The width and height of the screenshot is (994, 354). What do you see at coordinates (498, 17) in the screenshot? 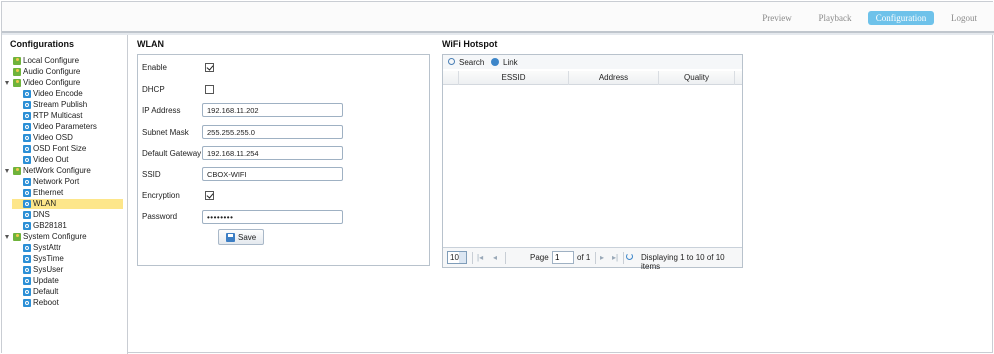
I see `top-navigation-bar: Preview Playback Configuration Logout` at bounding box center [498, 17].